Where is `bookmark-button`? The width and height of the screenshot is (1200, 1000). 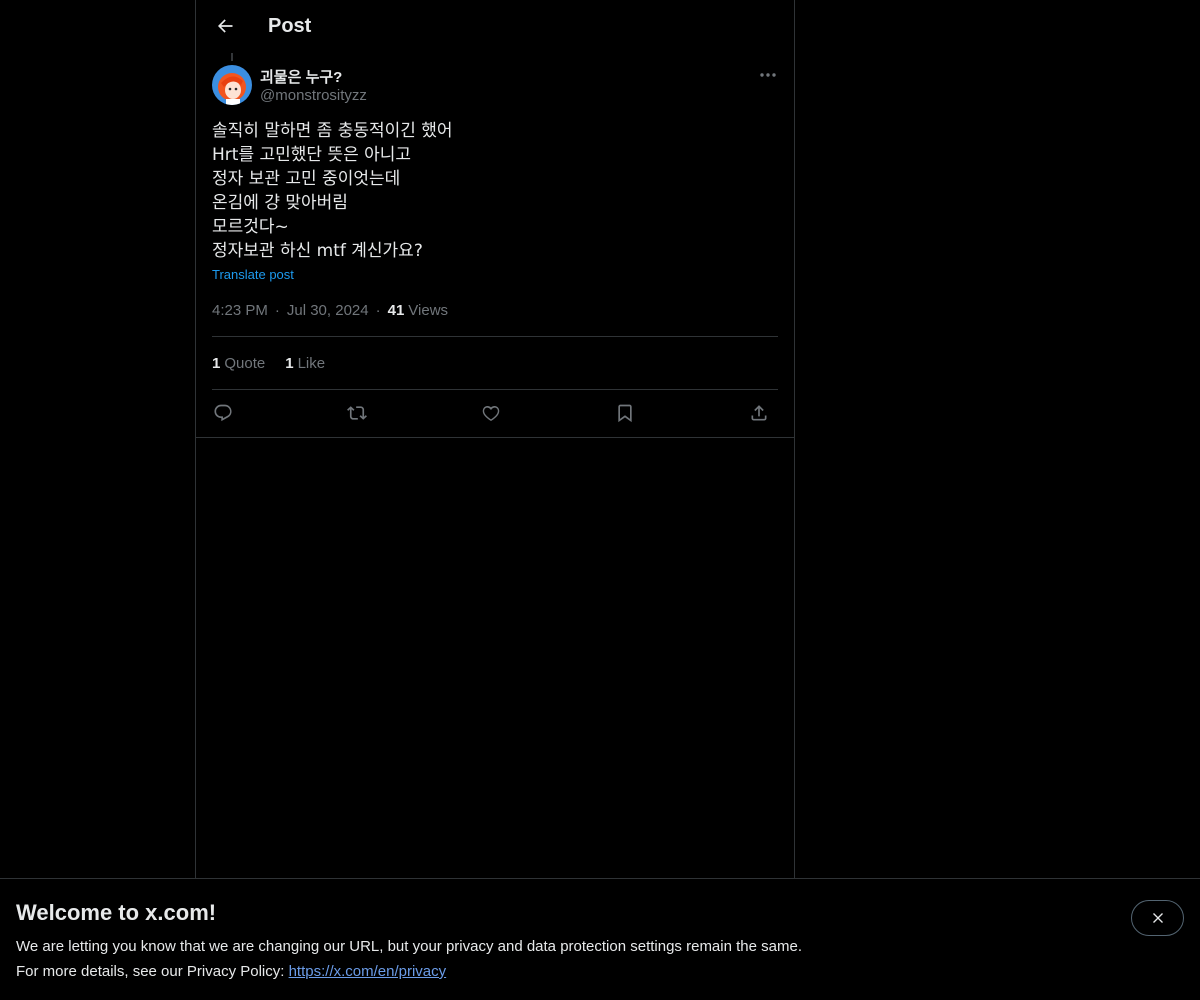 bookmark-button is located at coordinates (625, 413).